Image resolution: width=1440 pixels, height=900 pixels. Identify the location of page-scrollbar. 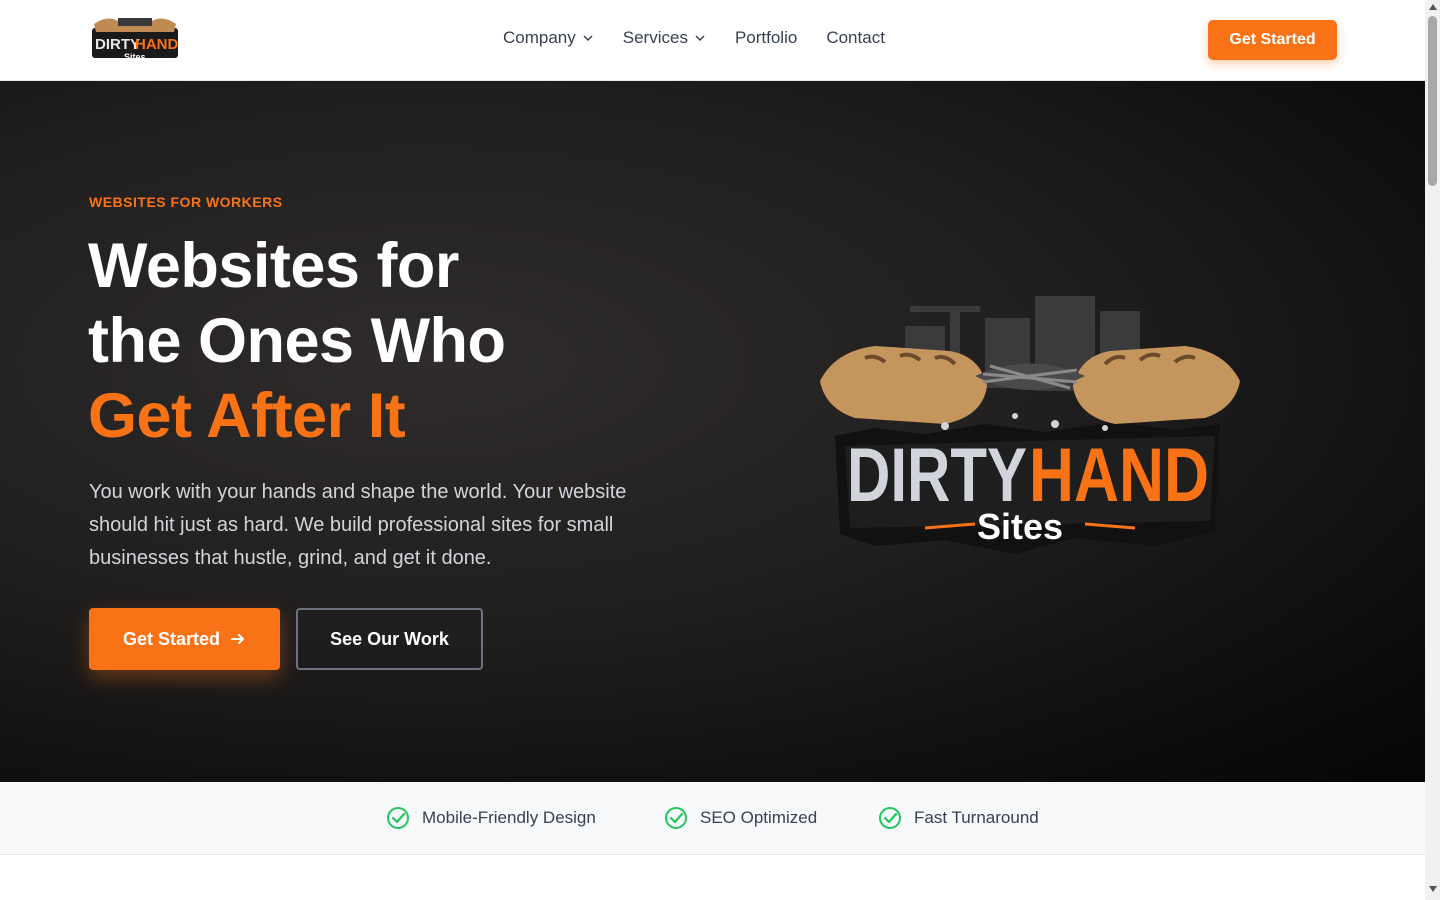
(1432, 450).